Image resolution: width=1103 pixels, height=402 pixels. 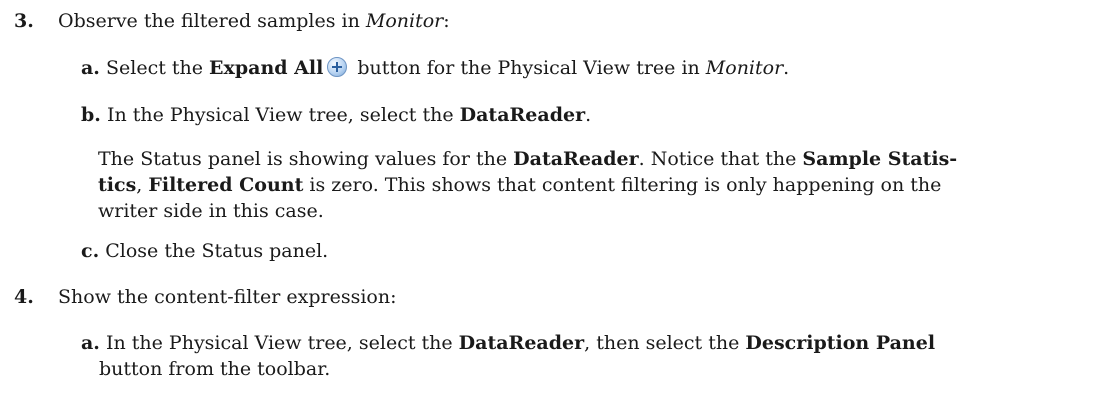 I want to click on para-text: . Notice that the, so click(x=720, y=159).